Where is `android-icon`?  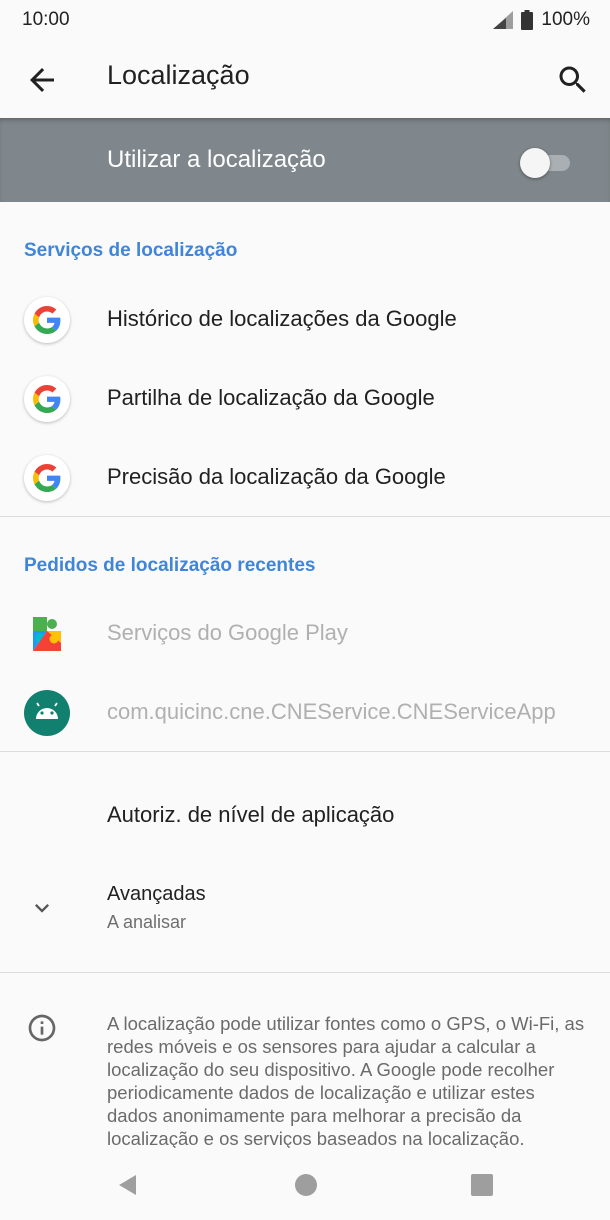
android-icon is located at coordinates (47, 713).